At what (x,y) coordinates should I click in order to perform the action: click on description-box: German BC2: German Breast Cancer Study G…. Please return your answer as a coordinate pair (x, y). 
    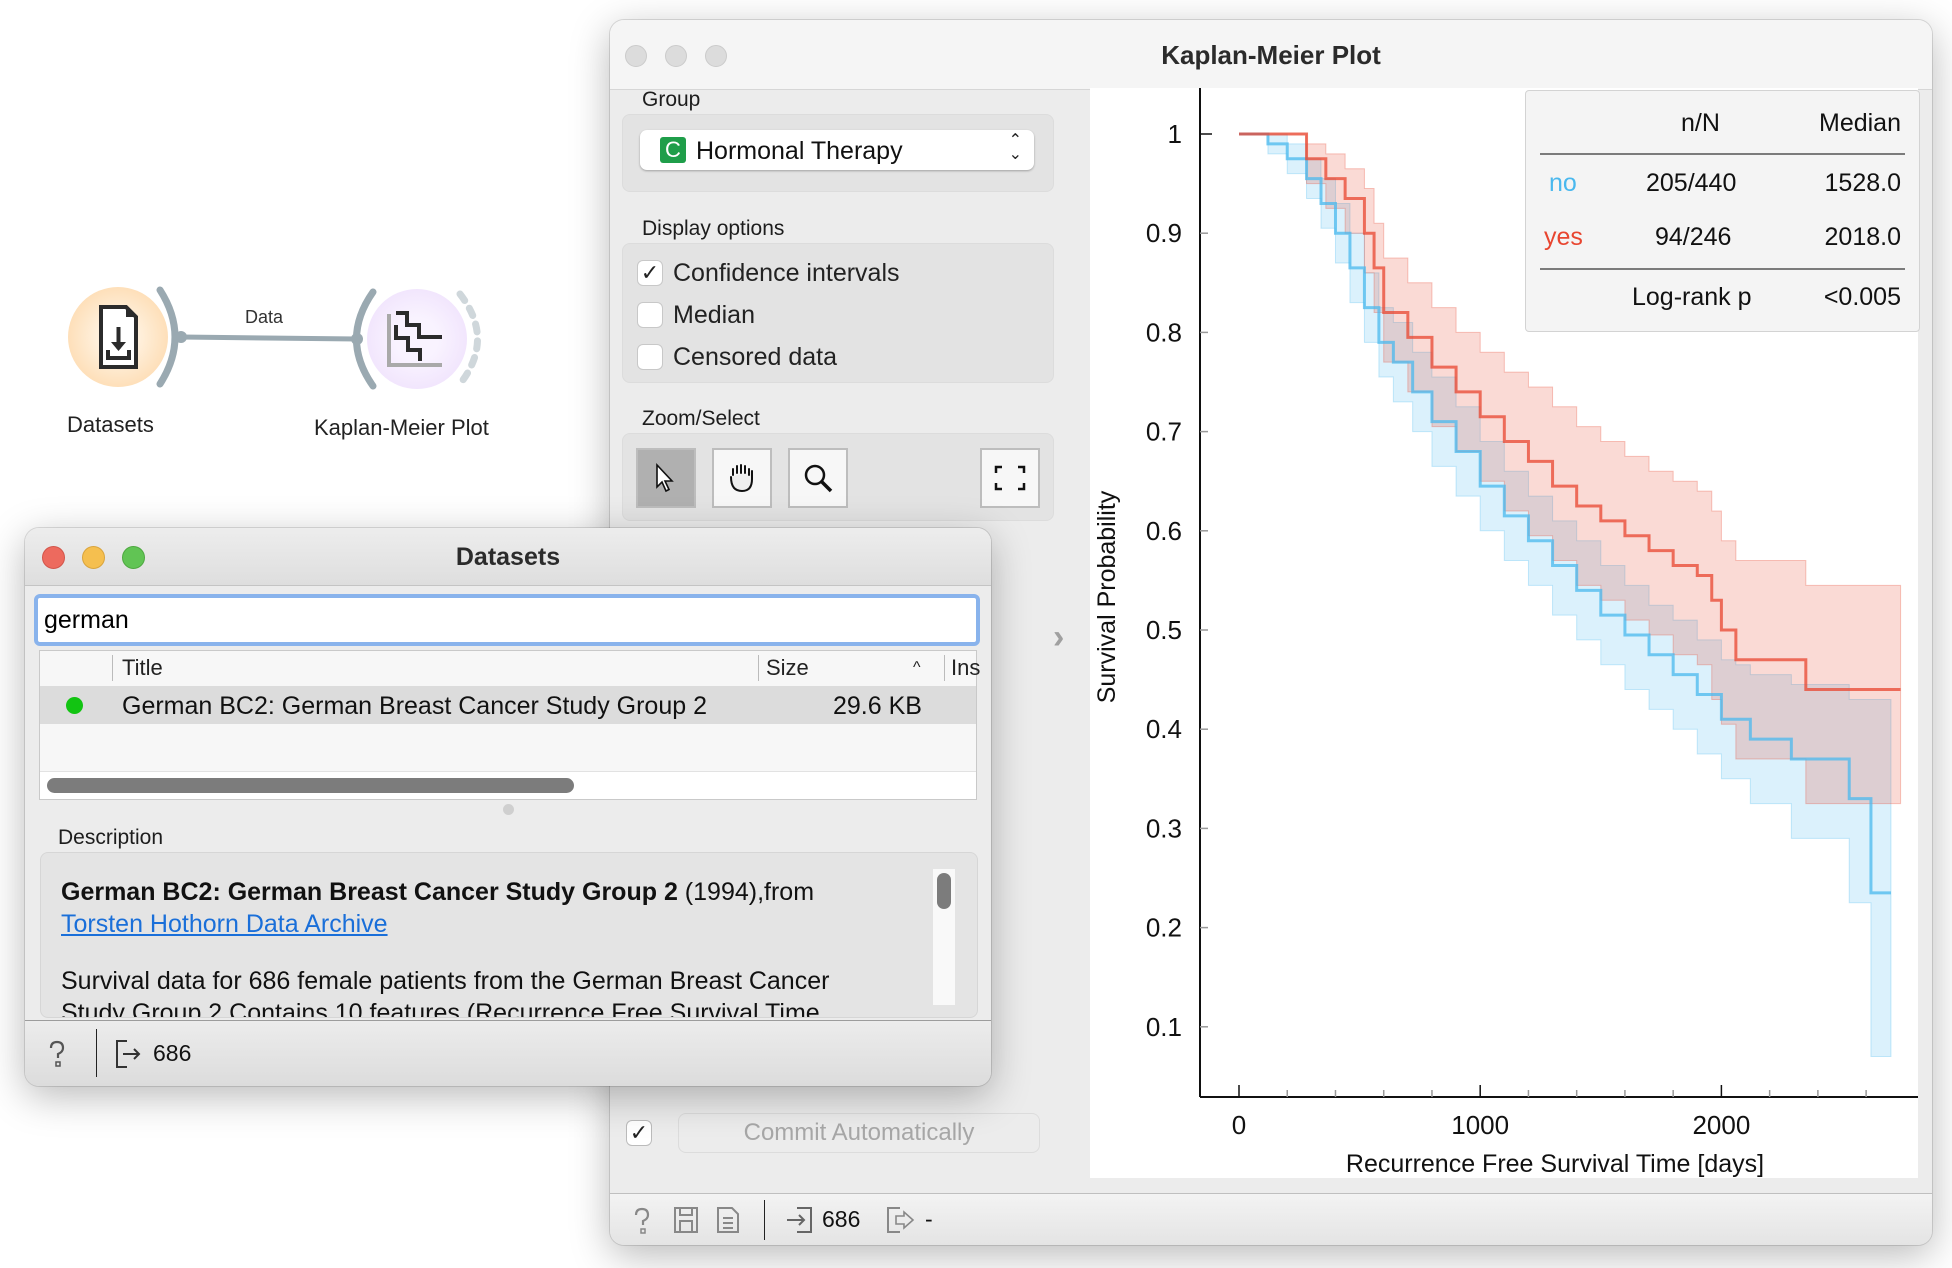
    Looking at the image, I should click on (509, 935).